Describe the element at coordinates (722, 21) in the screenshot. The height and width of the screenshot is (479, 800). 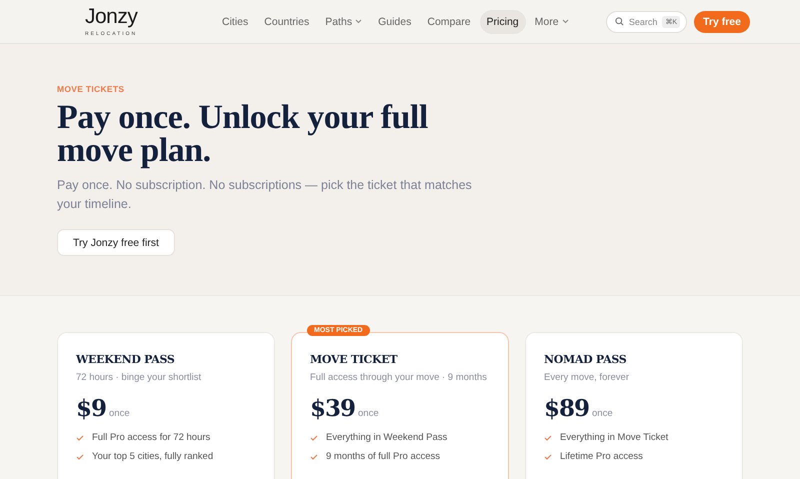
I see `try-free-button: Try free` at that location.